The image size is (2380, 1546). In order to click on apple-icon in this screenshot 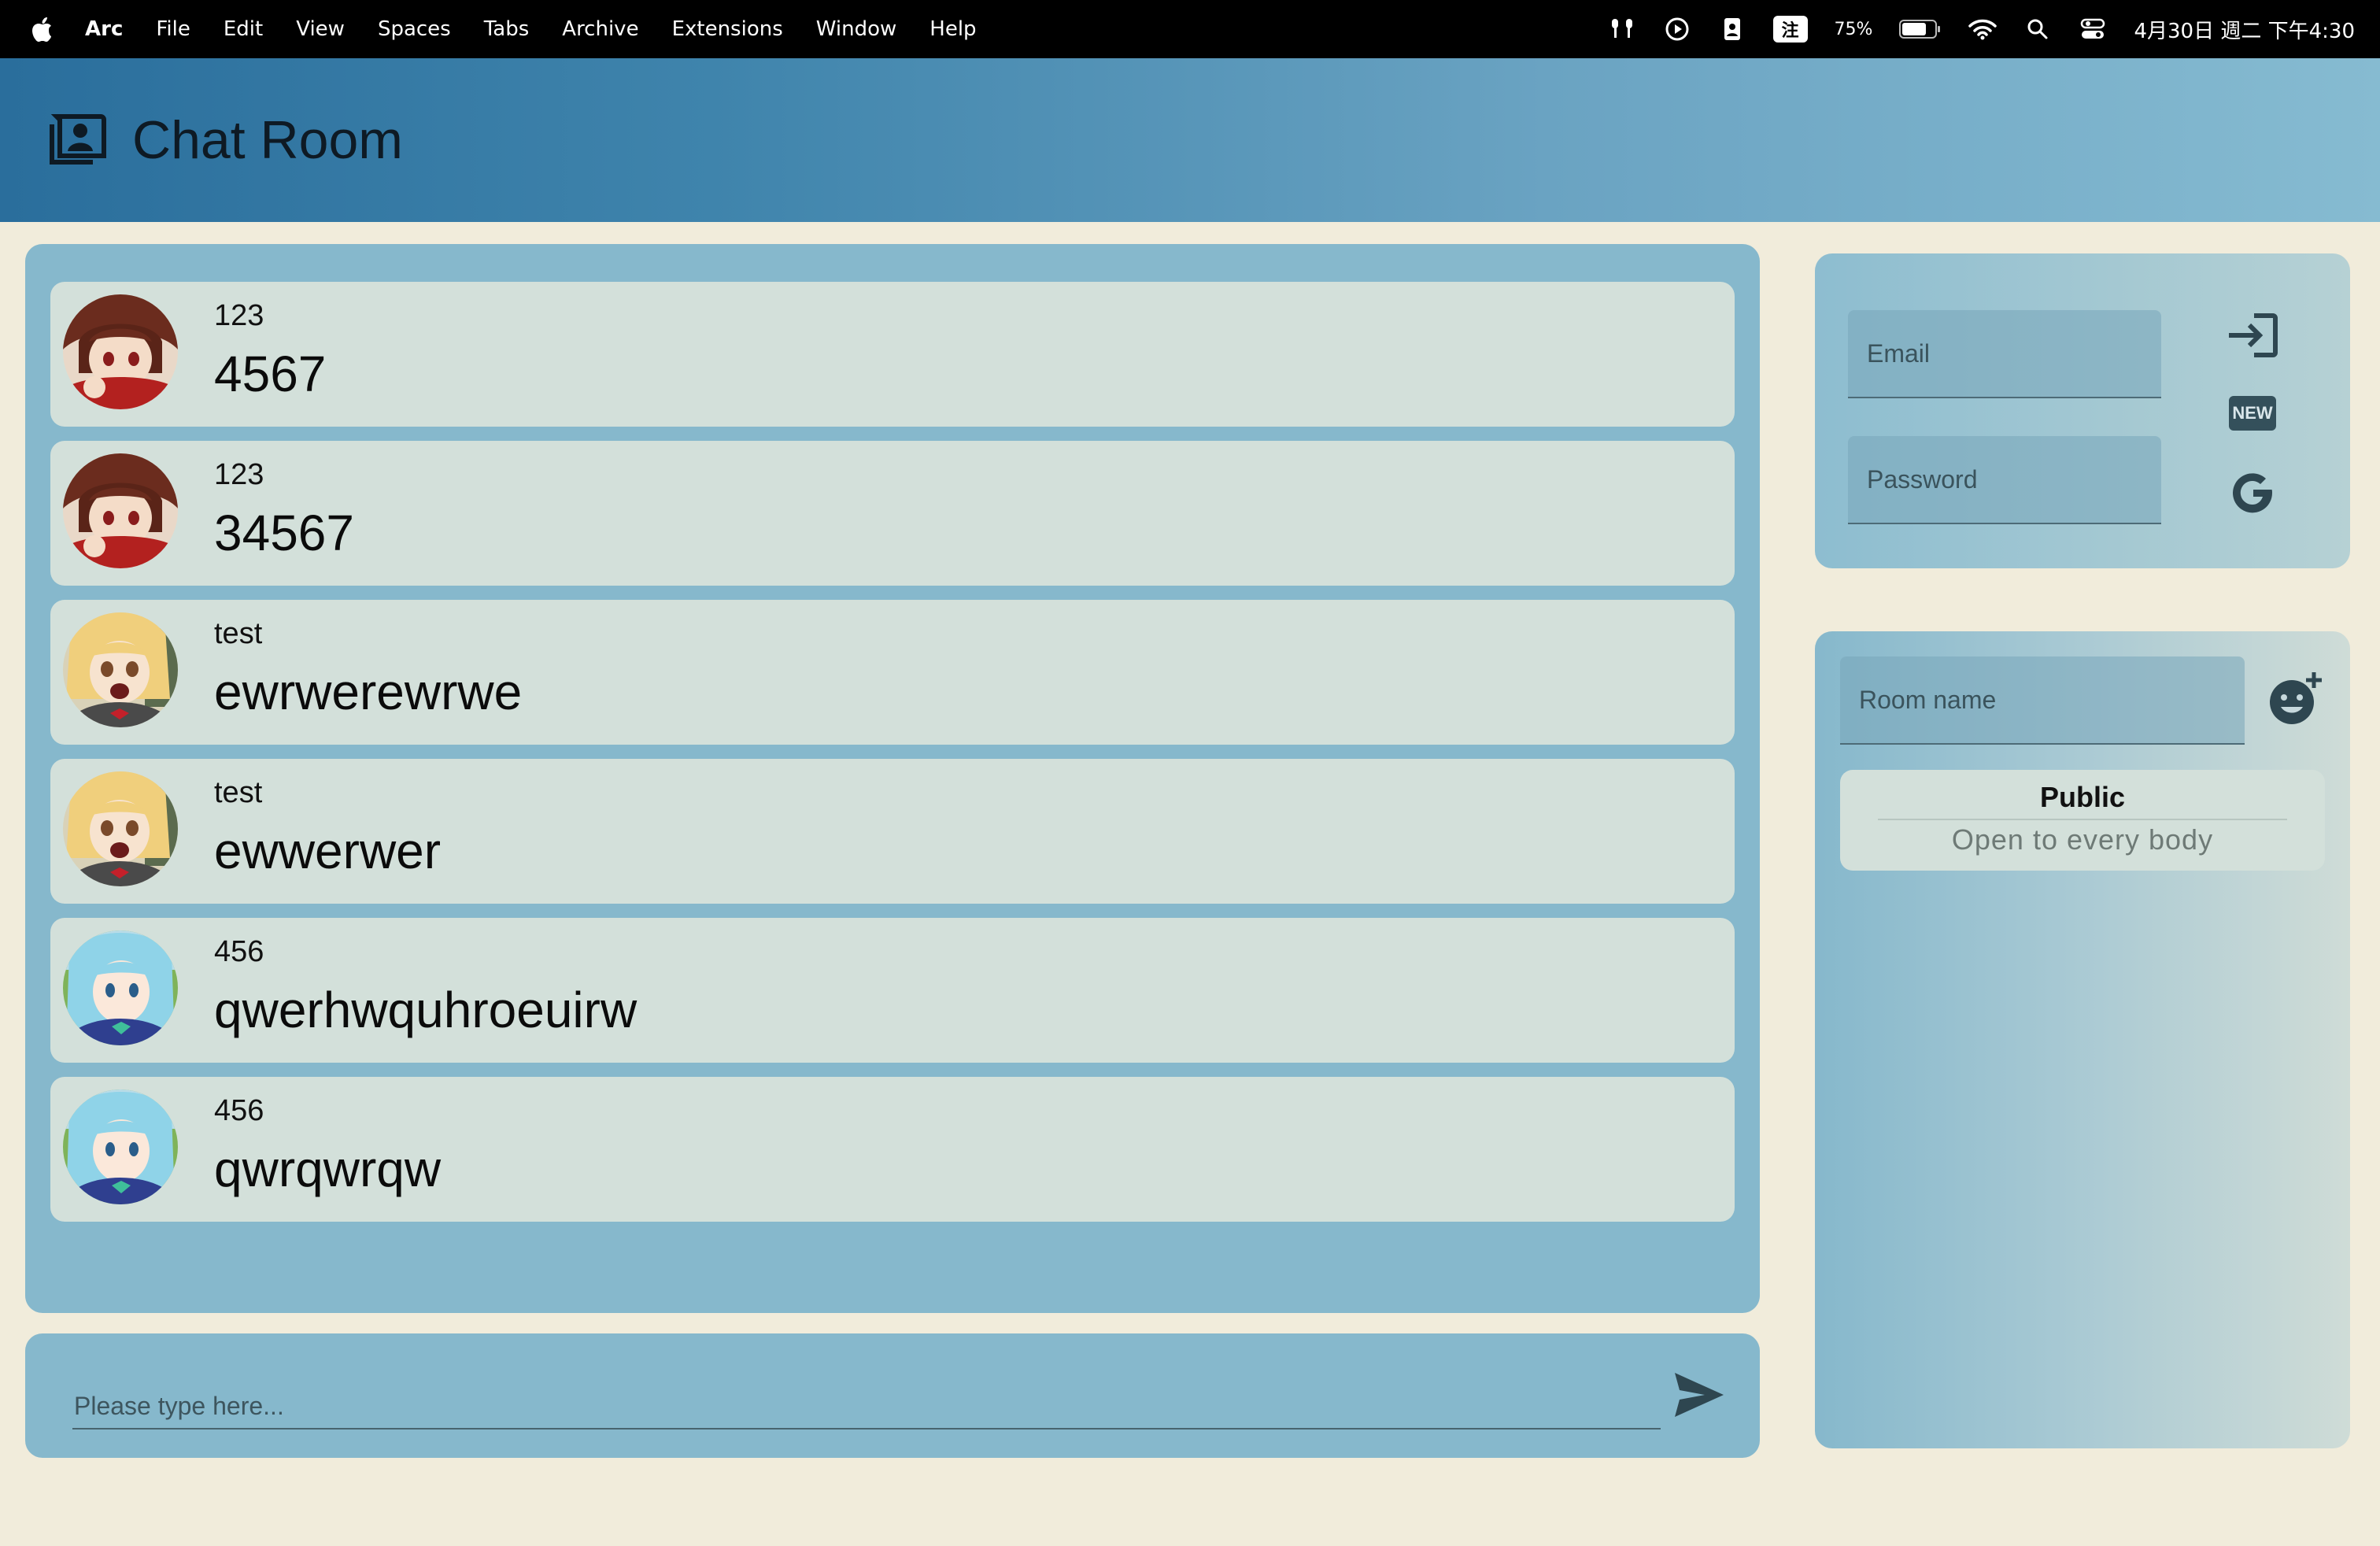, I will do `click(42, 29)`.